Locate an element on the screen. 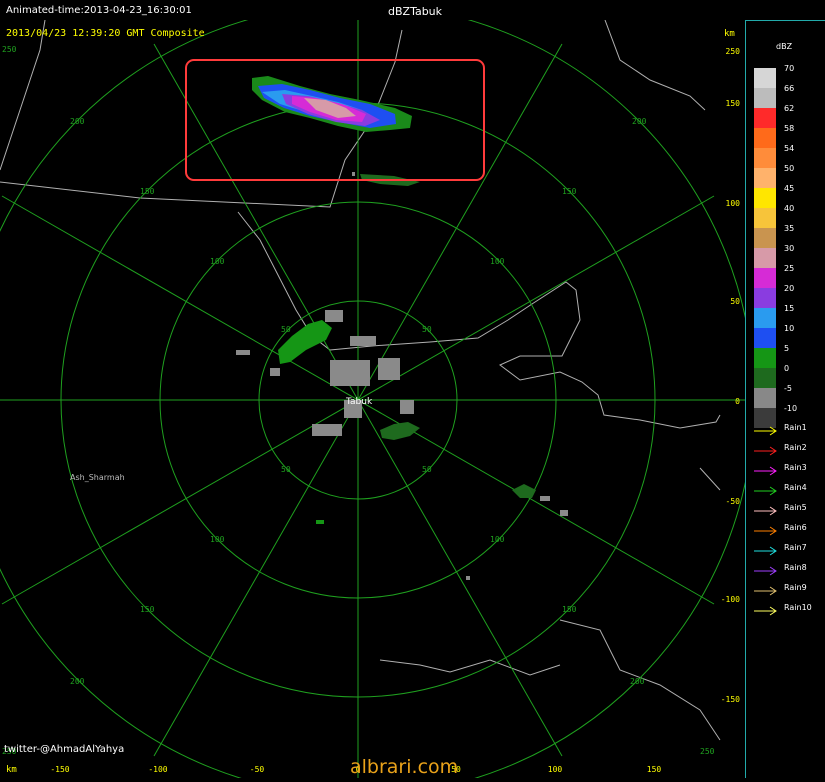  credit-label: twitter-@AhmadAlYahya is located at coordinates (64, 749).